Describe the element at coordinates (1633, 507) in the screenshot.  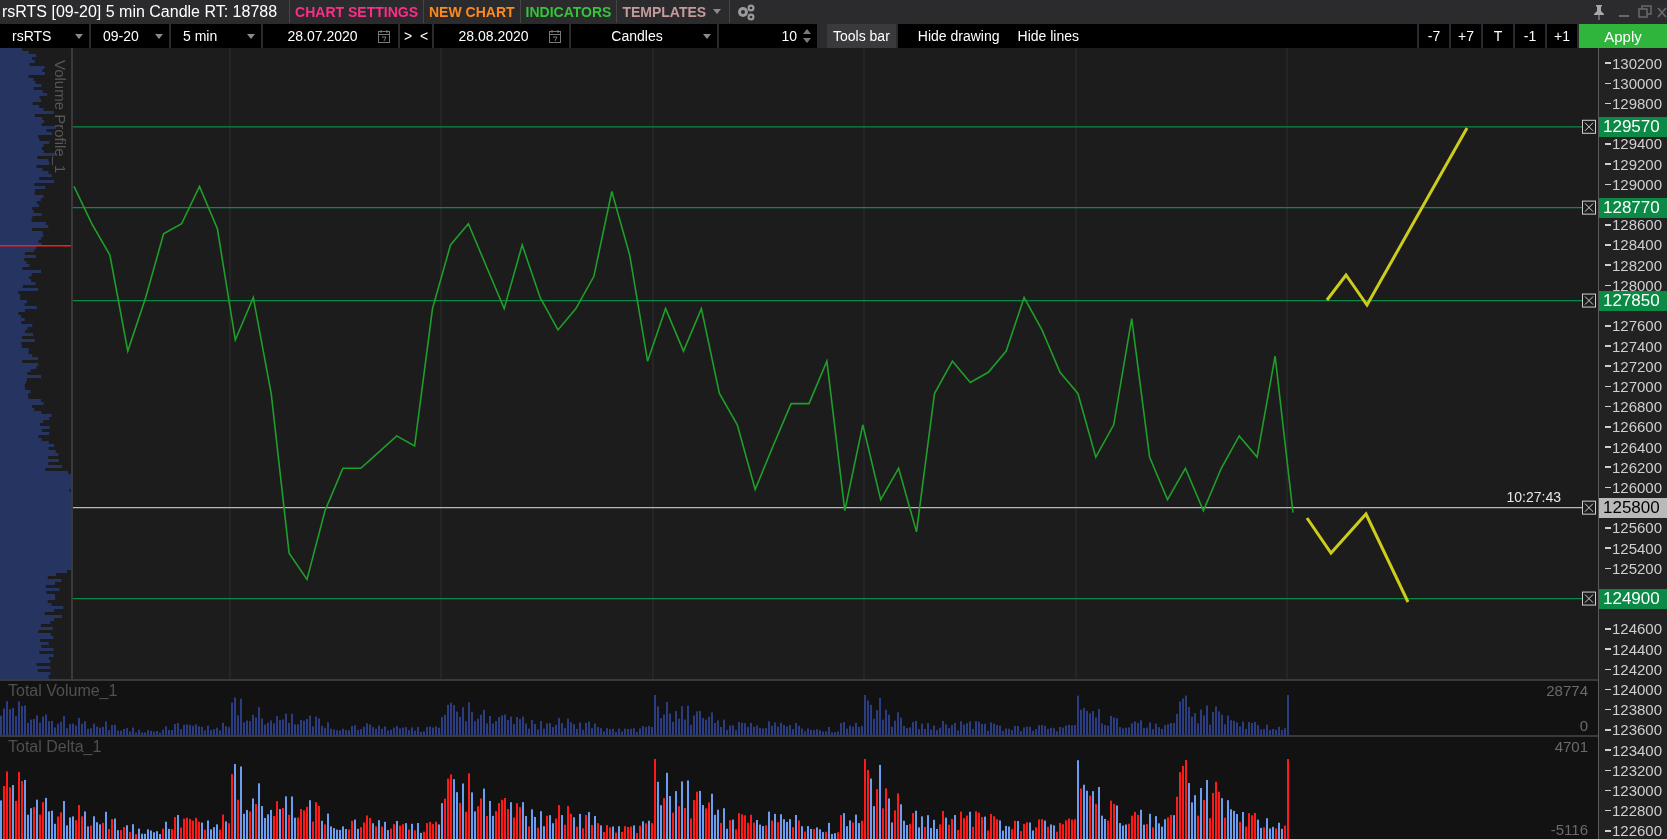
I see `price-tag: 125800` at that location.